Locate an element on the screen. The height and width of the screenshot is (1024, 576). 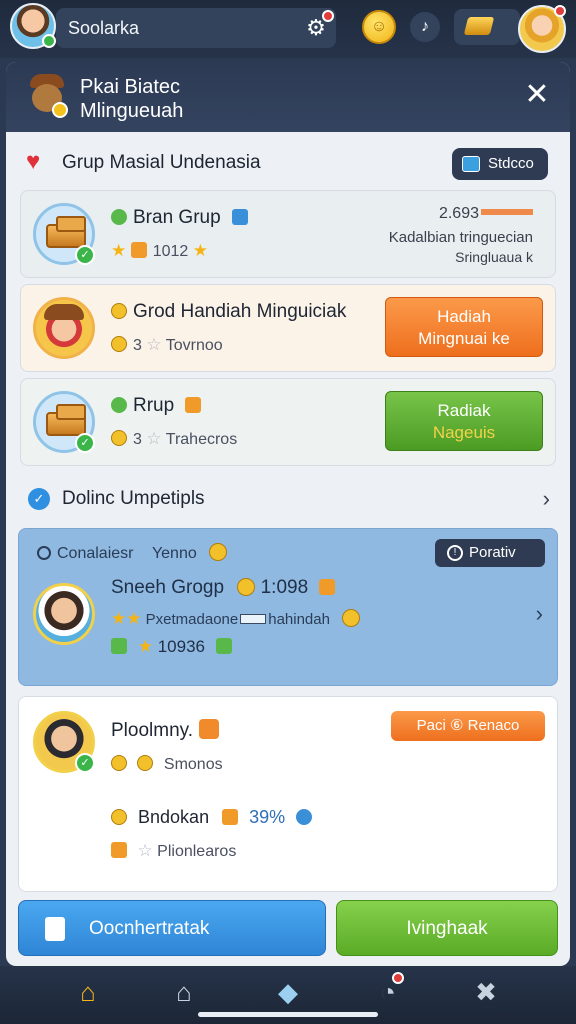
chat-icon: ◔ is located at coordinates (388, 991).